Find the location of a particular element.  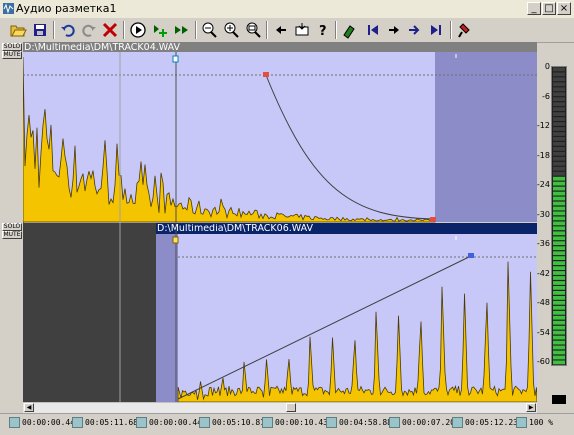

vu-scale-label: -30 is located at coordinates (543, 214).